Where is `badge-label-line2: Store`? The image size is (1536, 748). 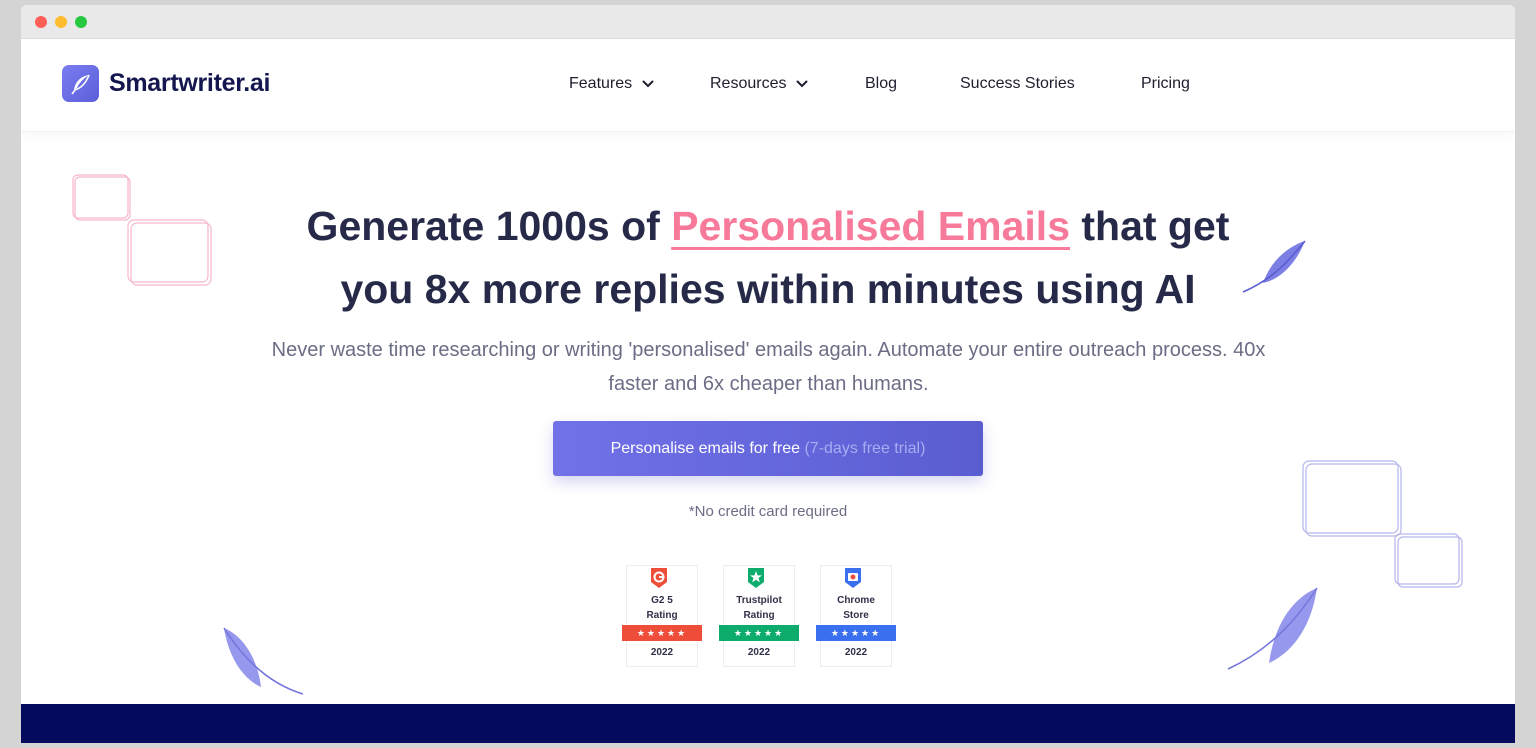 badge-label-line2: Store is located at coordinates (856, 615).